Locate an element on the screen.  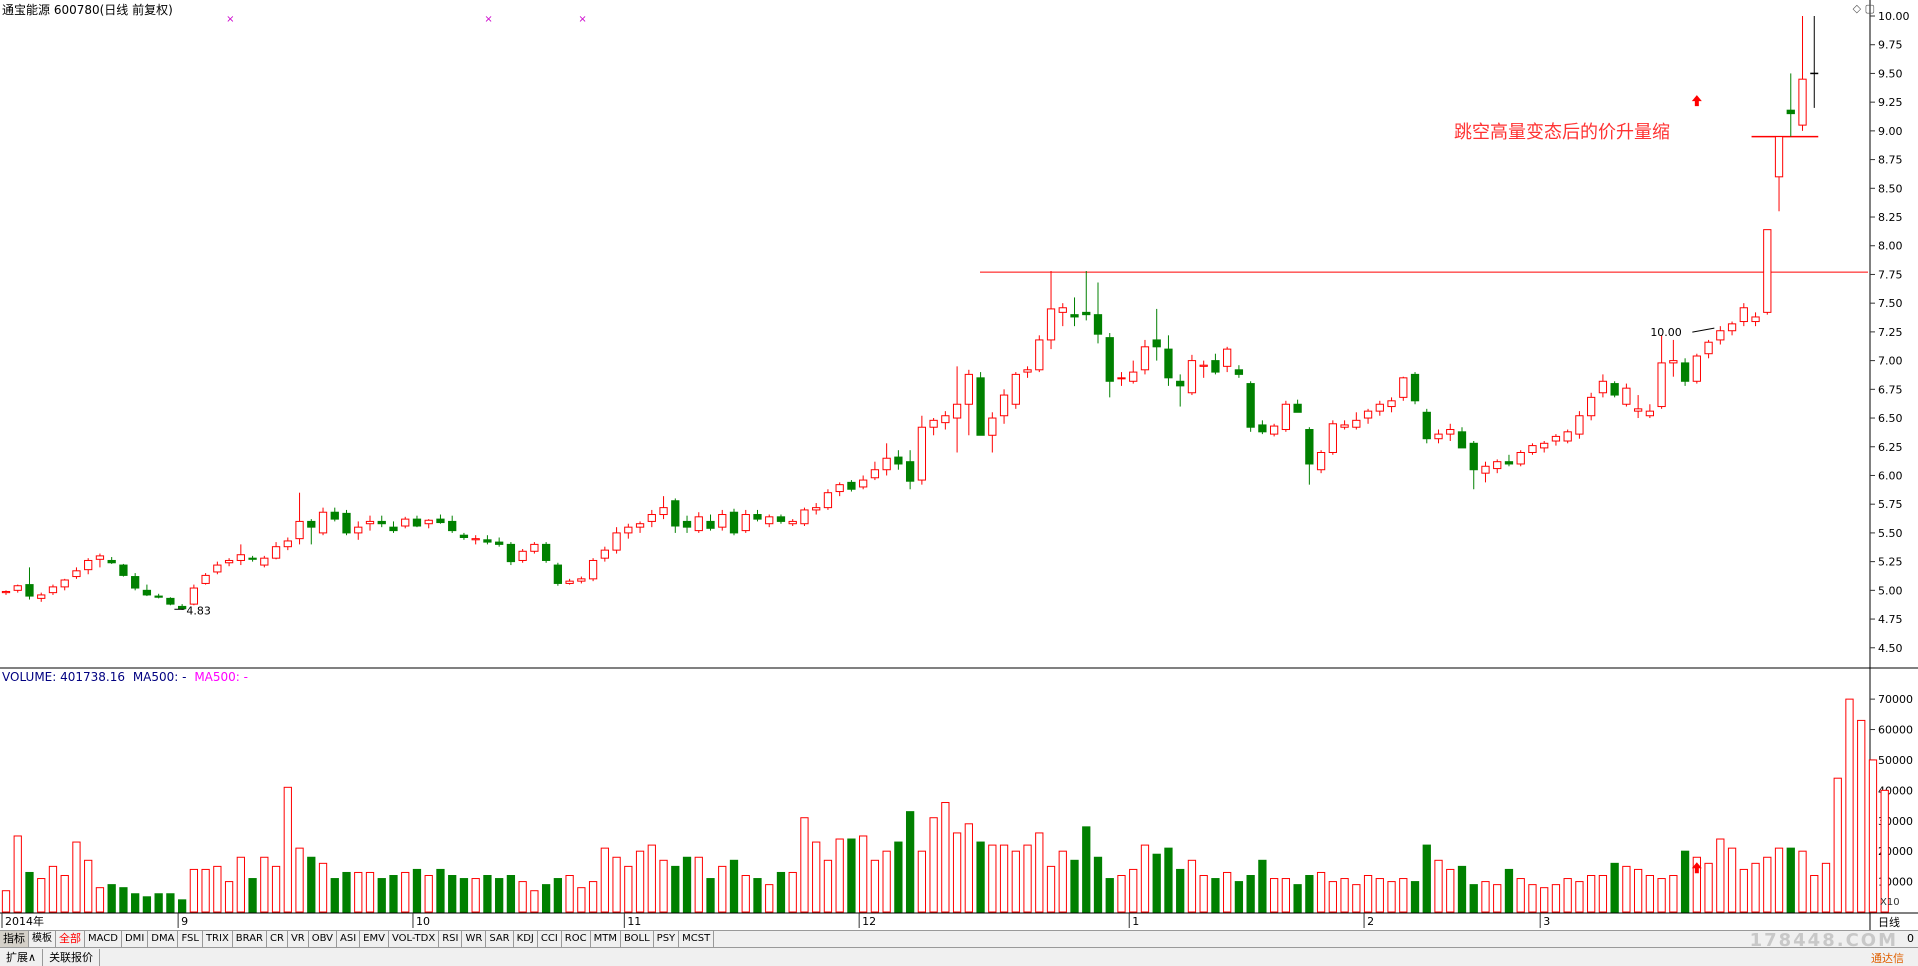
tab-emv: EMV is located at coordinates (374, 939).